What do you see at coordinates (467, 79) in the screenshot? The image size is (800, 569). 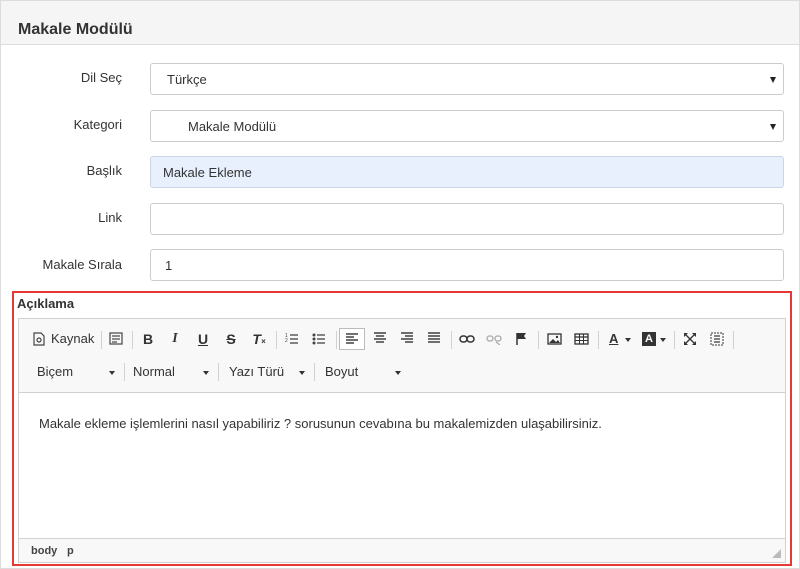 I see `language-select: Türkçe` at bounding box center [467, 79].